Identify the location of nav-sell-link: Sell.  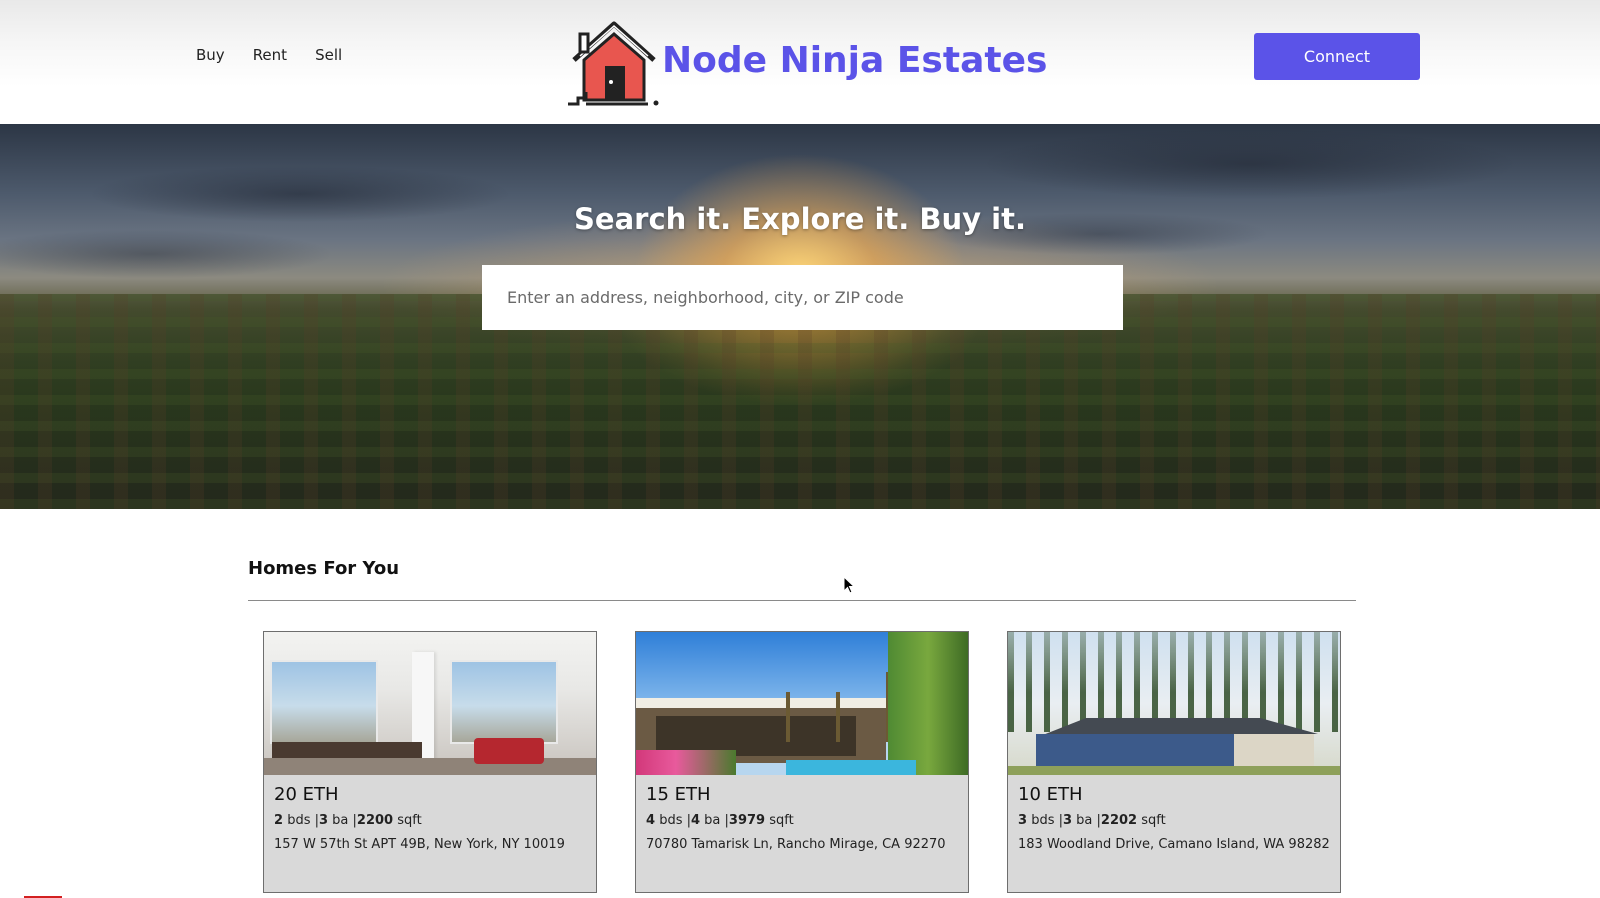
(328, 55).